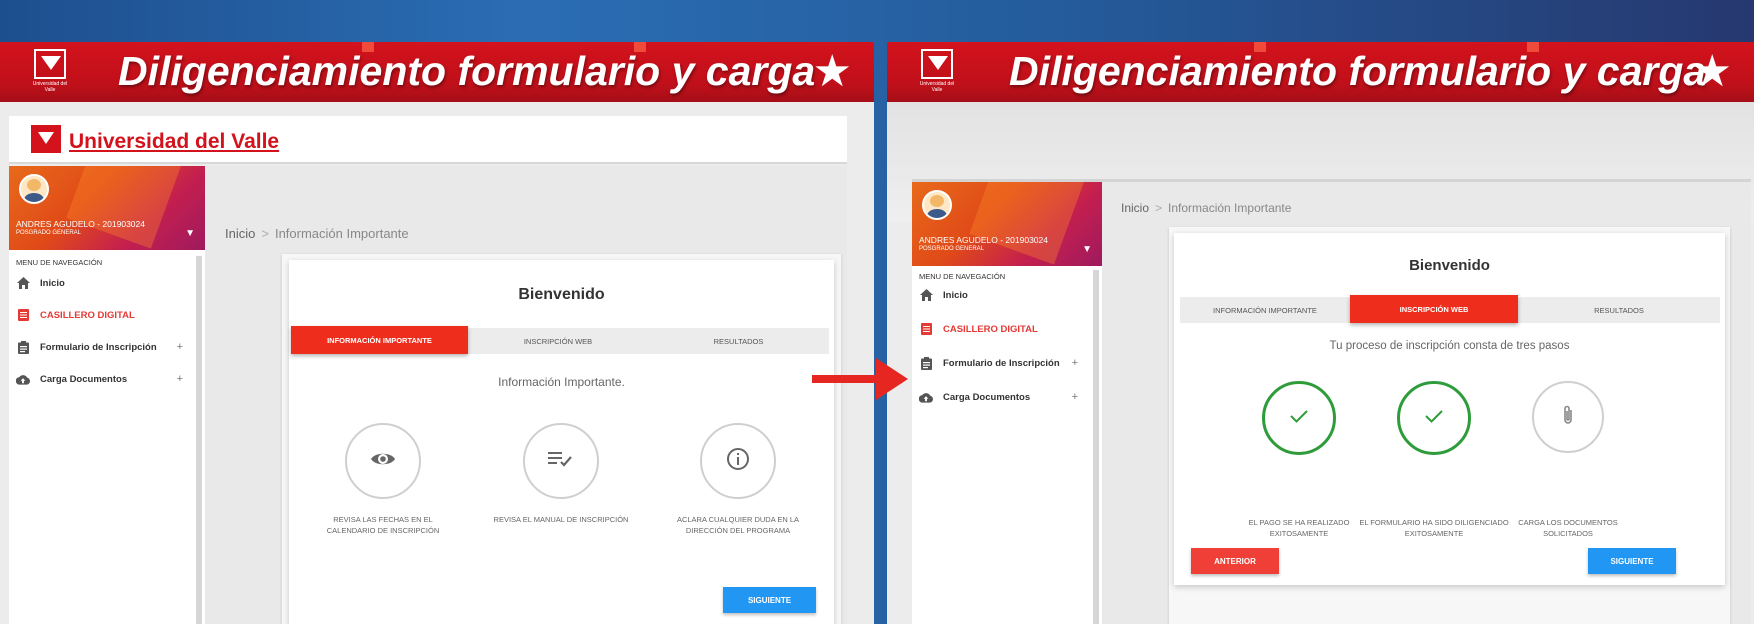  I want to click on checklist-icon, so click(561, 461).